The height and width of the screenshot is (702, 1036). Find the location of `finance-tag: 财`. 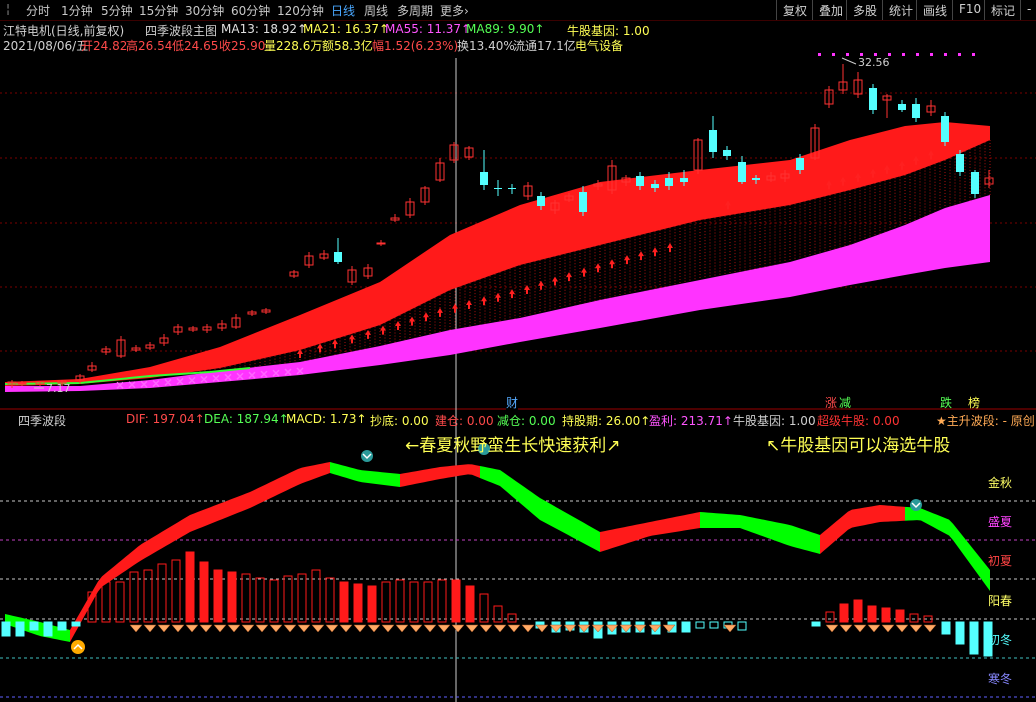

finance-tag: 财 is located at coordinates (512, 402).